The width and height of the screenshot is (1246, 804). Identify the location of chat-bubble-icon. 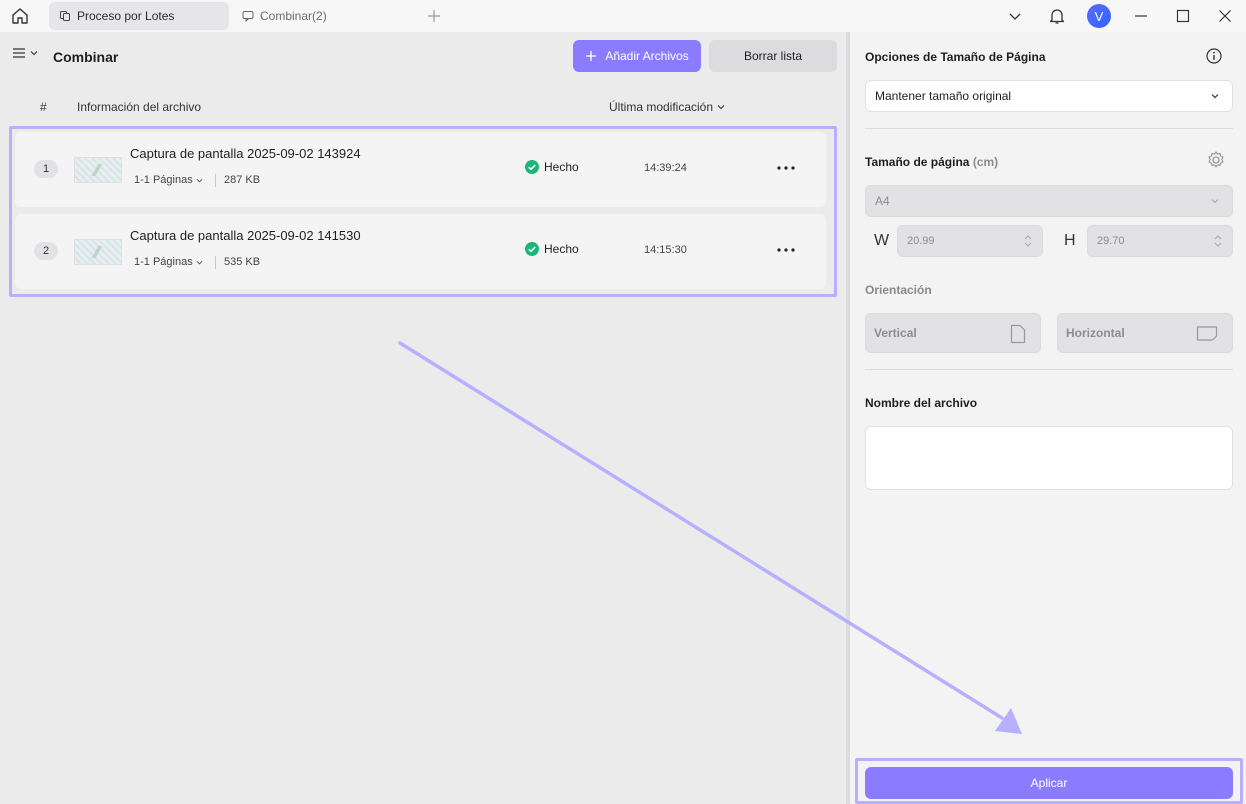
(248, 16).